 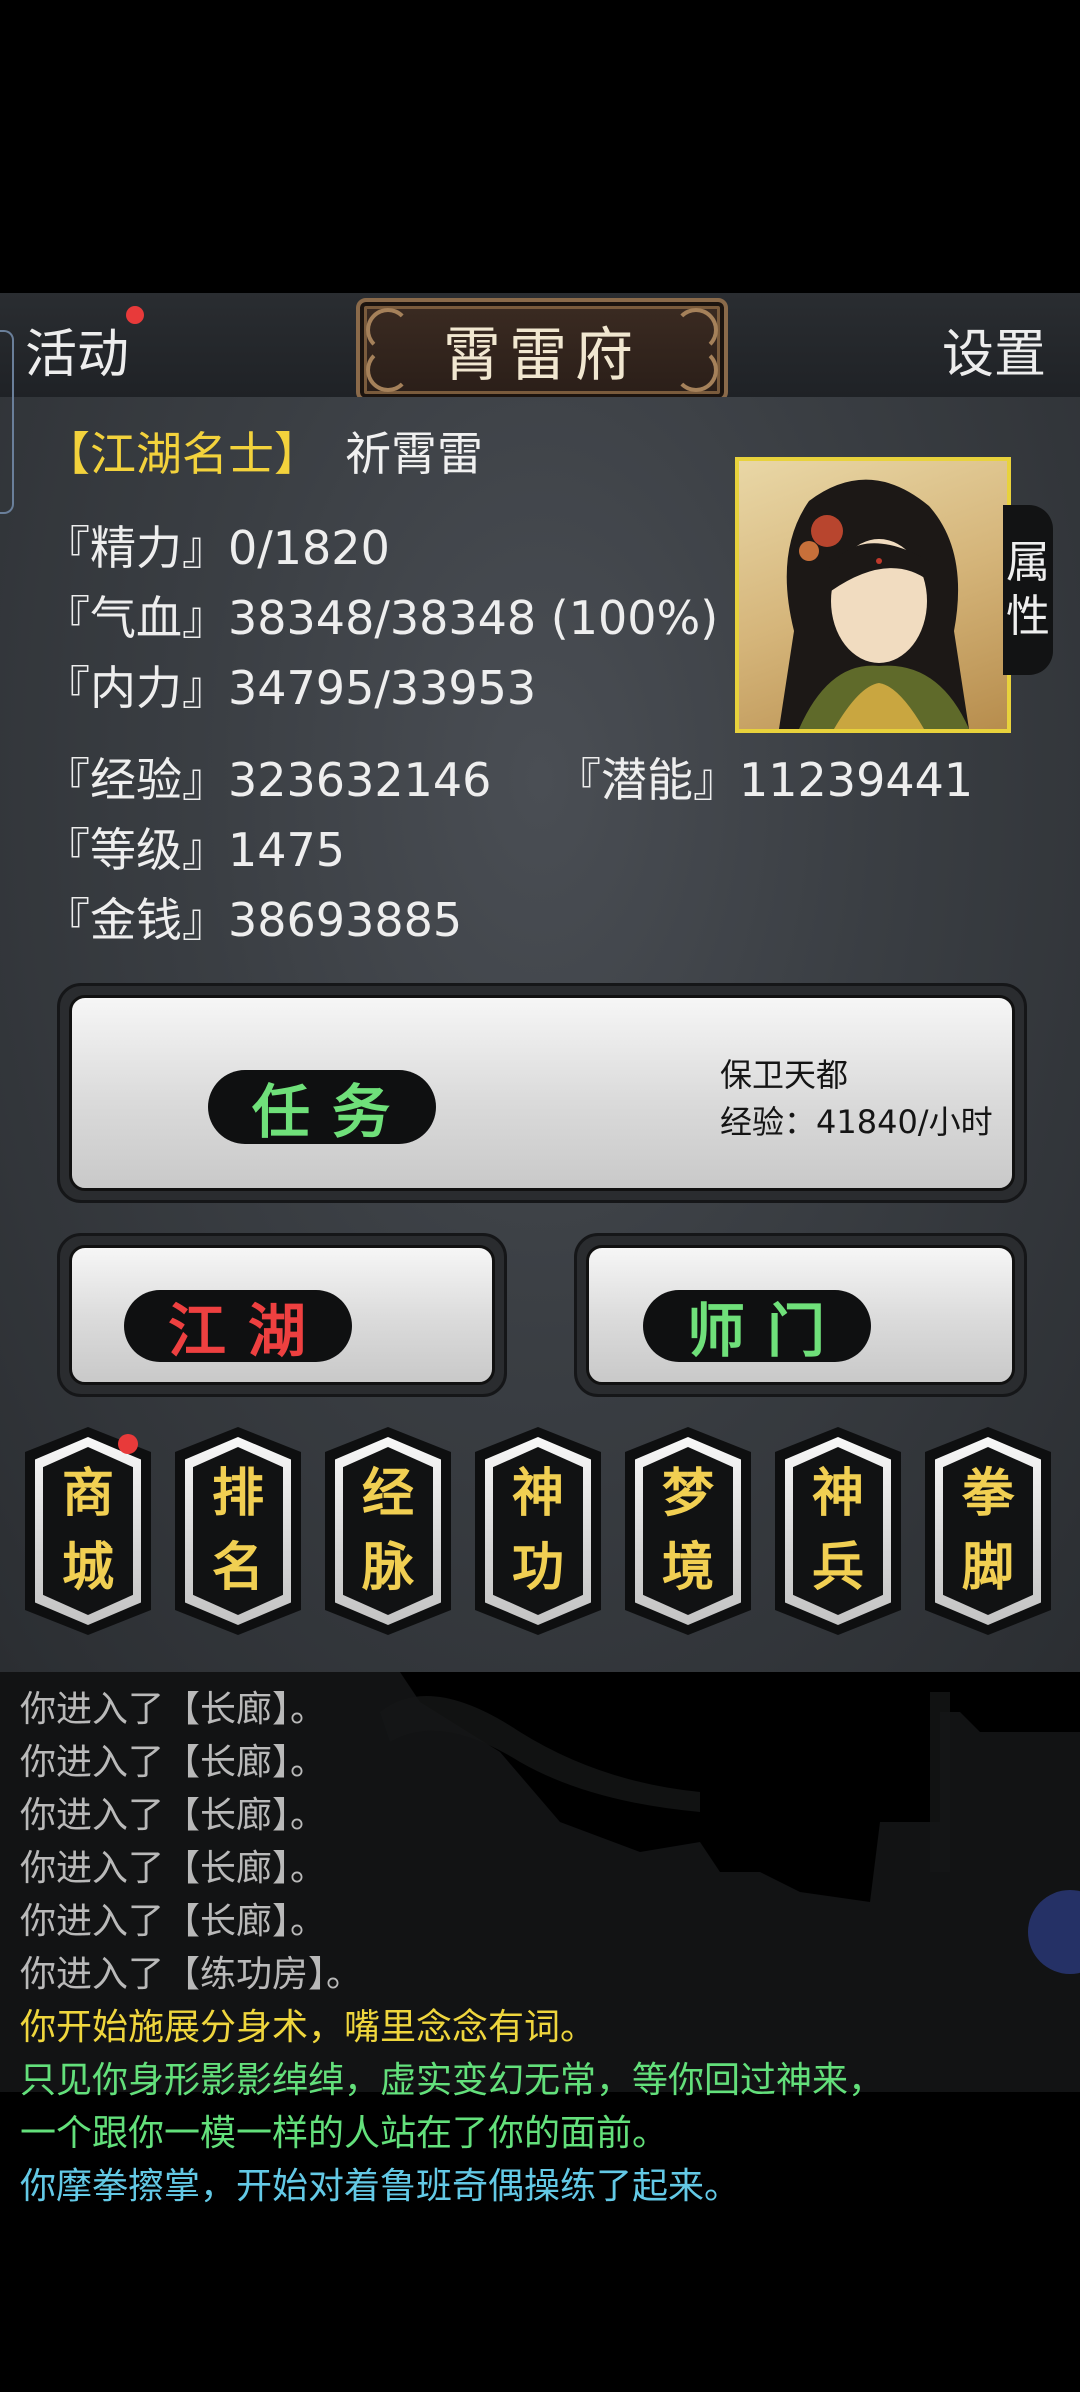 What do you see at coordinates (1028, 590) in the screenshot?
I see `attributes-tab: 属 性` at bounding box center [1028, 590].